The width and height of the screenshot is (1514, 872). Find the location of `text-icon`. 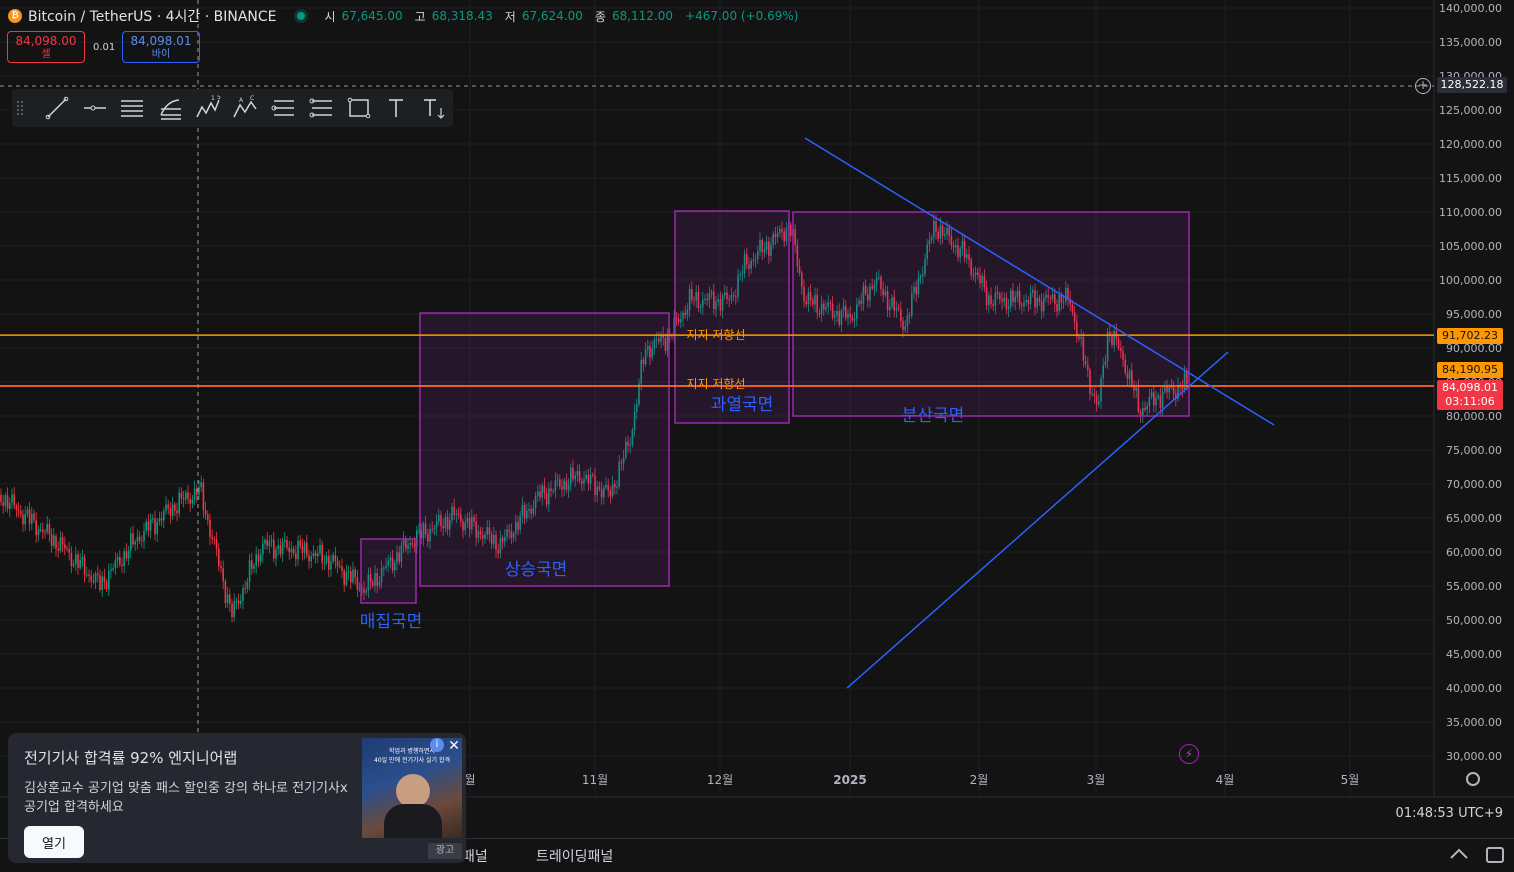

text-icon is located at coordinates (396, 108).